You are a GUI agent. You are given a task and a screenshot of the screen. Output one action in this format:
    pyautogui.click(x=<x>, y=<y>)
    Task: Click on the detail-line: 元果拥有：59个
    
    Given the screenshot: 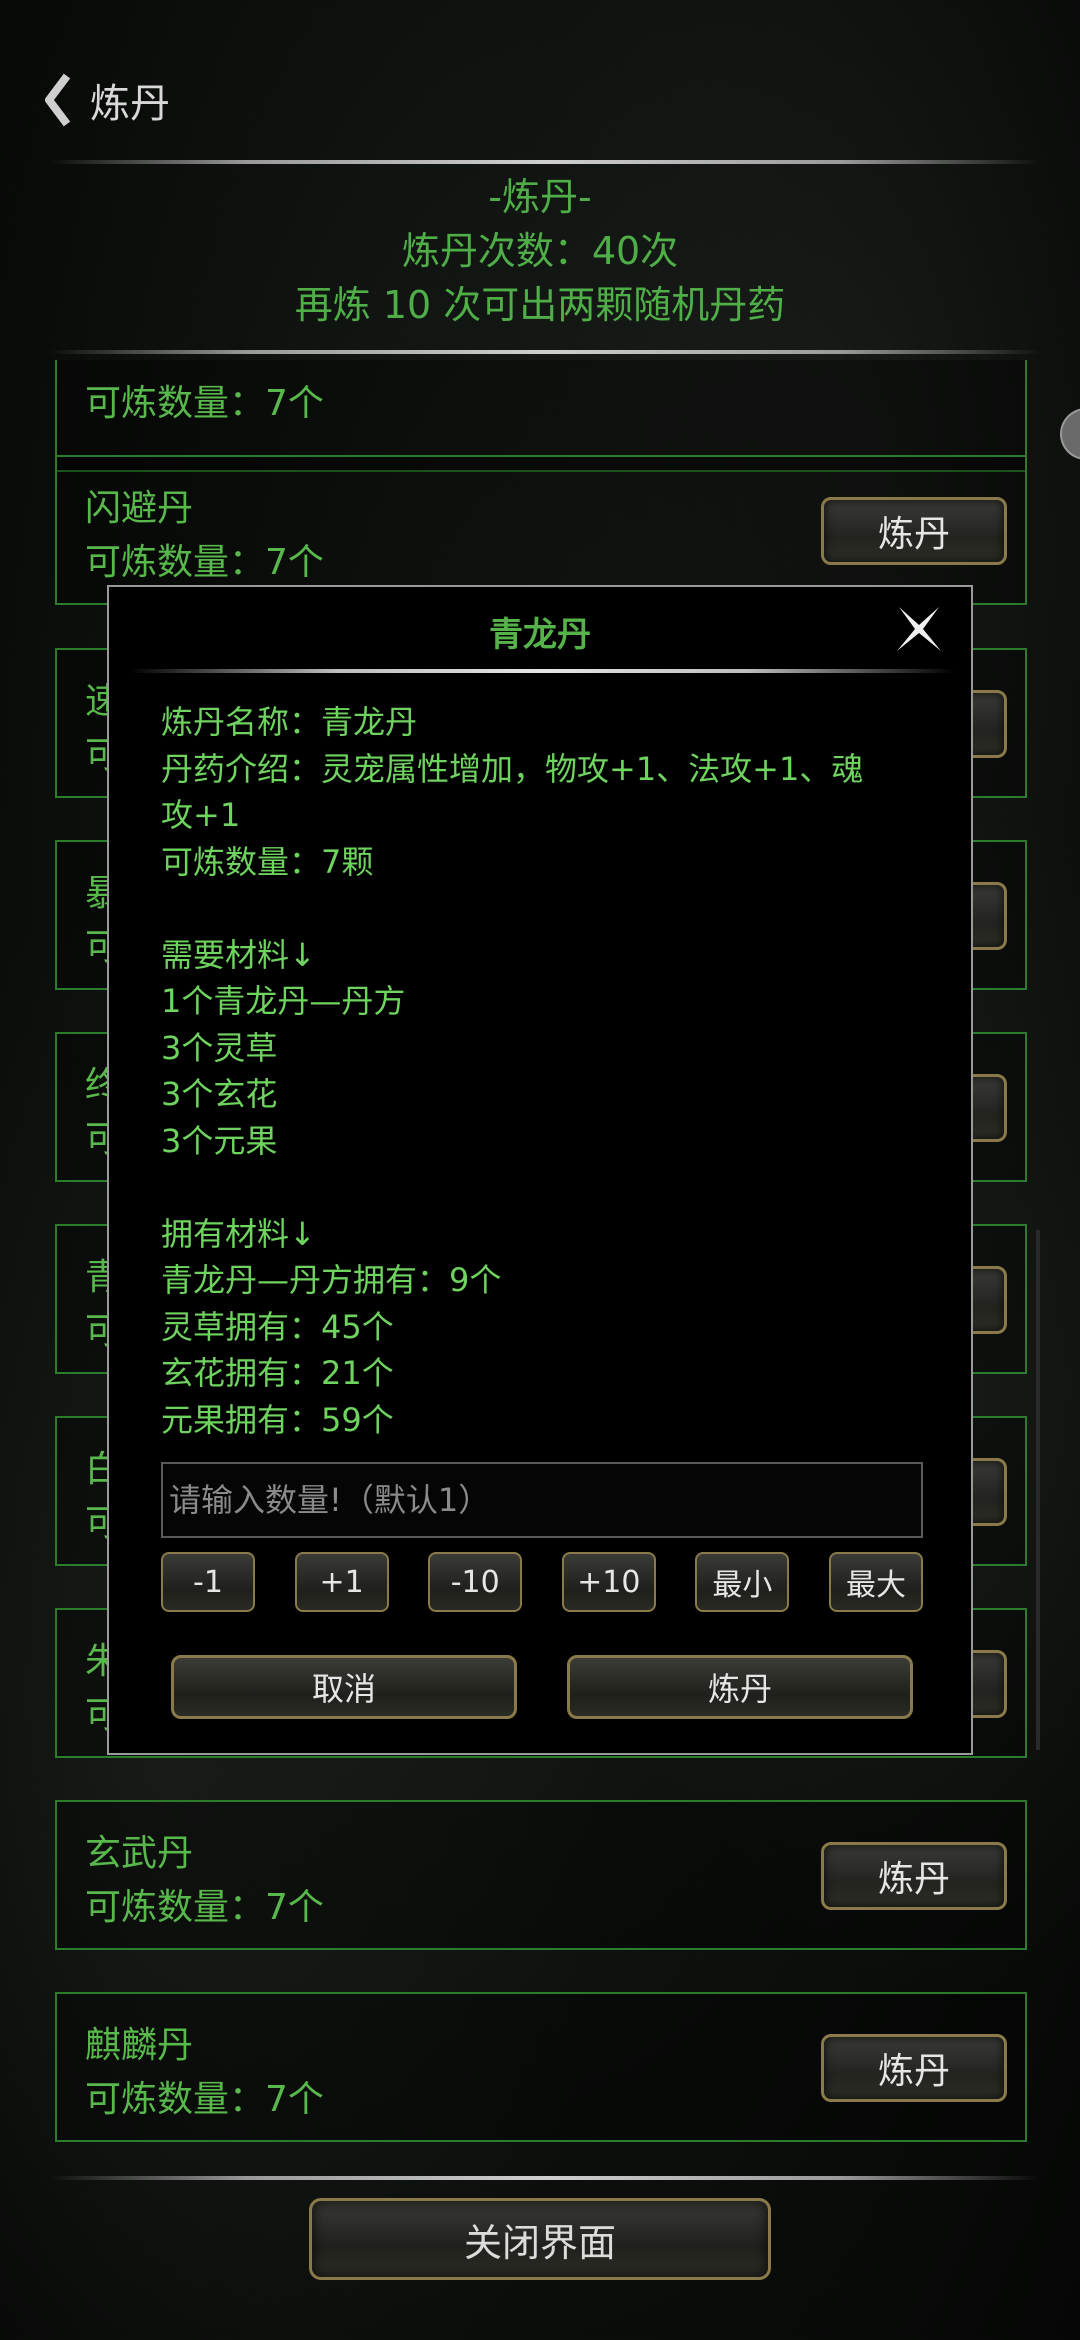 What is the action you would take?
    pyautogui.click(x=277, y=1419)
    